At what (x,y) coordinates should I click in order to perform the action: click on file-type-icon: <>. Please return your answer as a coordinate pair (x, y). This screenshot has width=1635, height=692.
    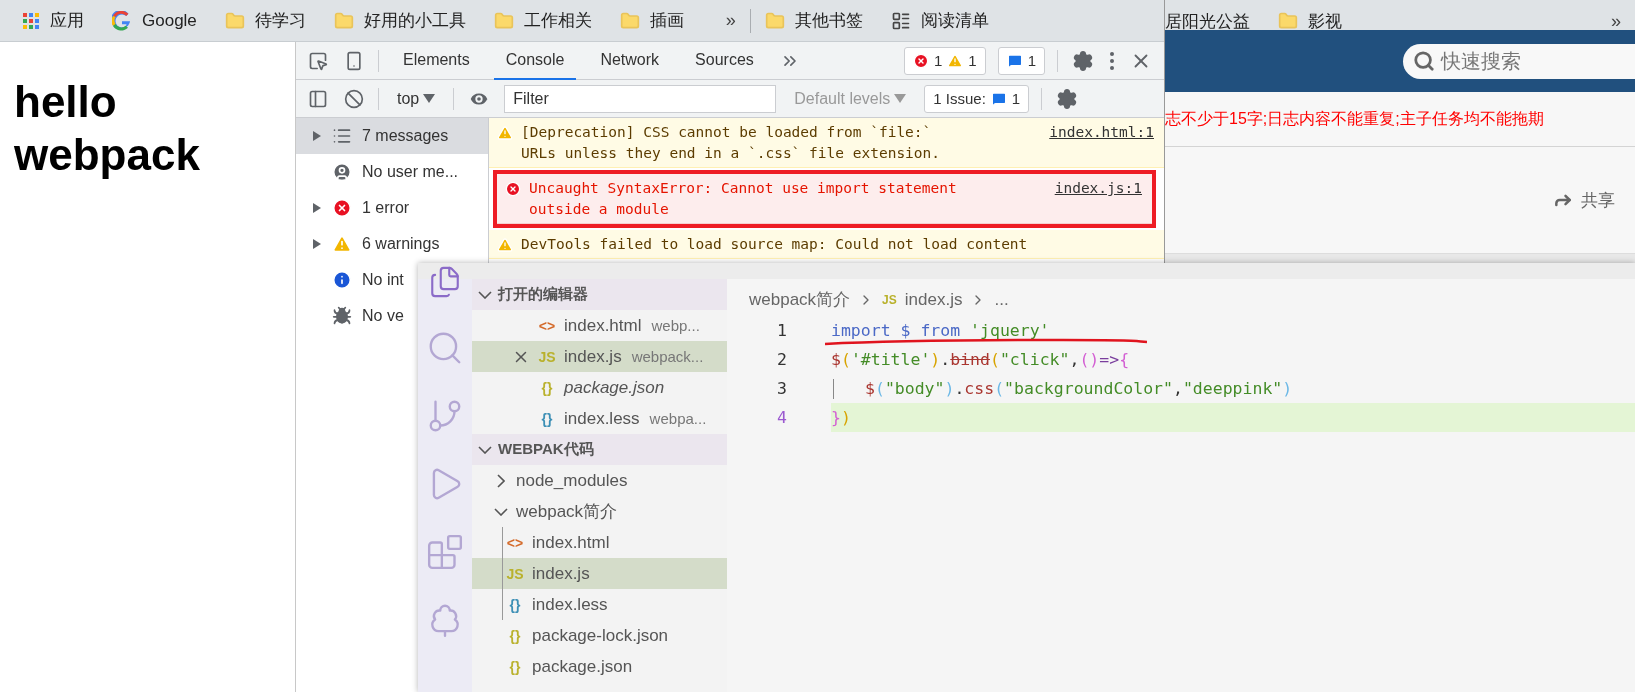
    Looking at the image, I should click on (515, 542).